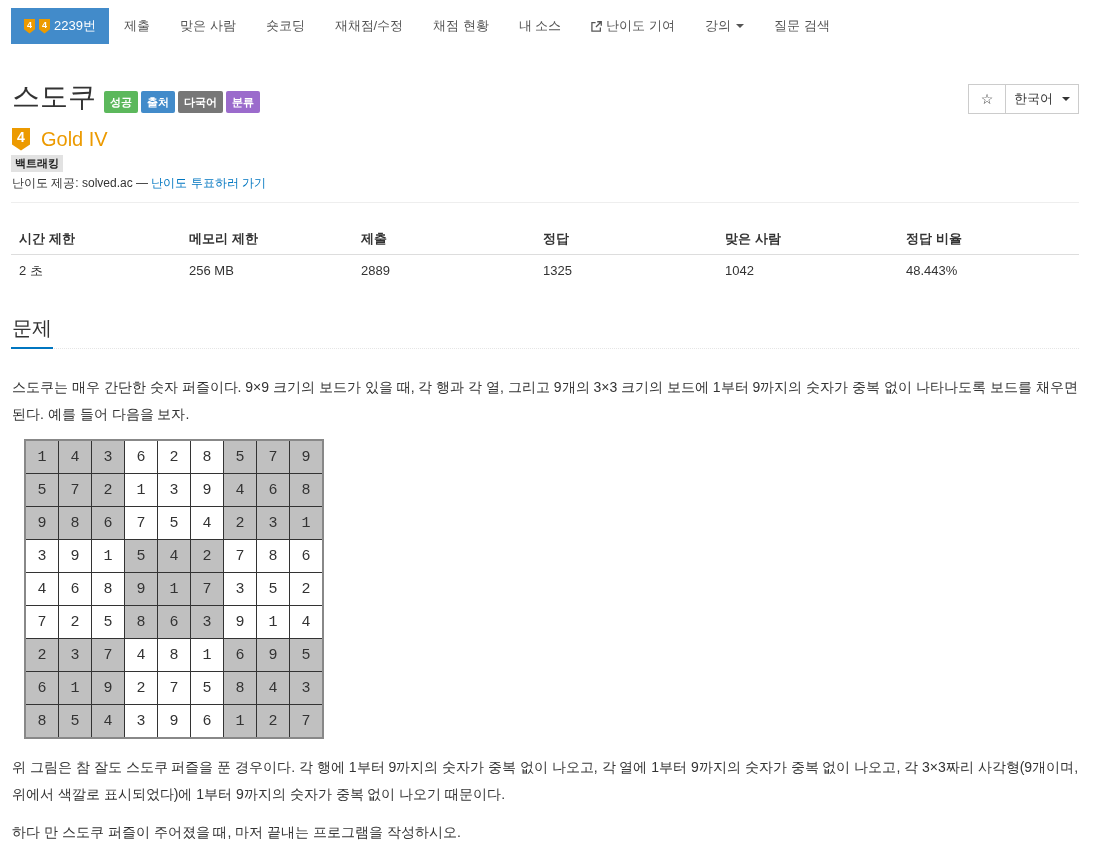  I want to click on column-header: 정답, so click(556, 239).